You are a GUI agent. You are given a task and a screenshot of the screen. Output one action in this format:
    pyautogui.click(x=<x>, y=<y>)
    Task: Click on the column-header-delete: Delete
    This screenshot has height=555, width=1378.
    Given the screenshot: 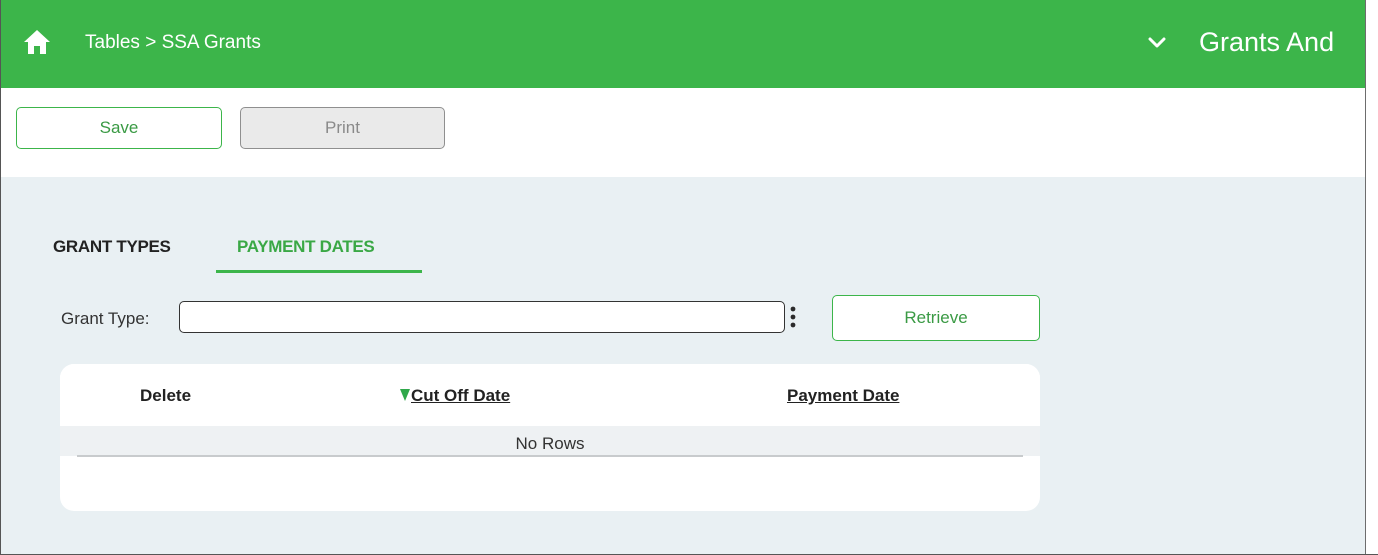 What is the action you would take?
    pyautogui.click(x=166, y=395)
    